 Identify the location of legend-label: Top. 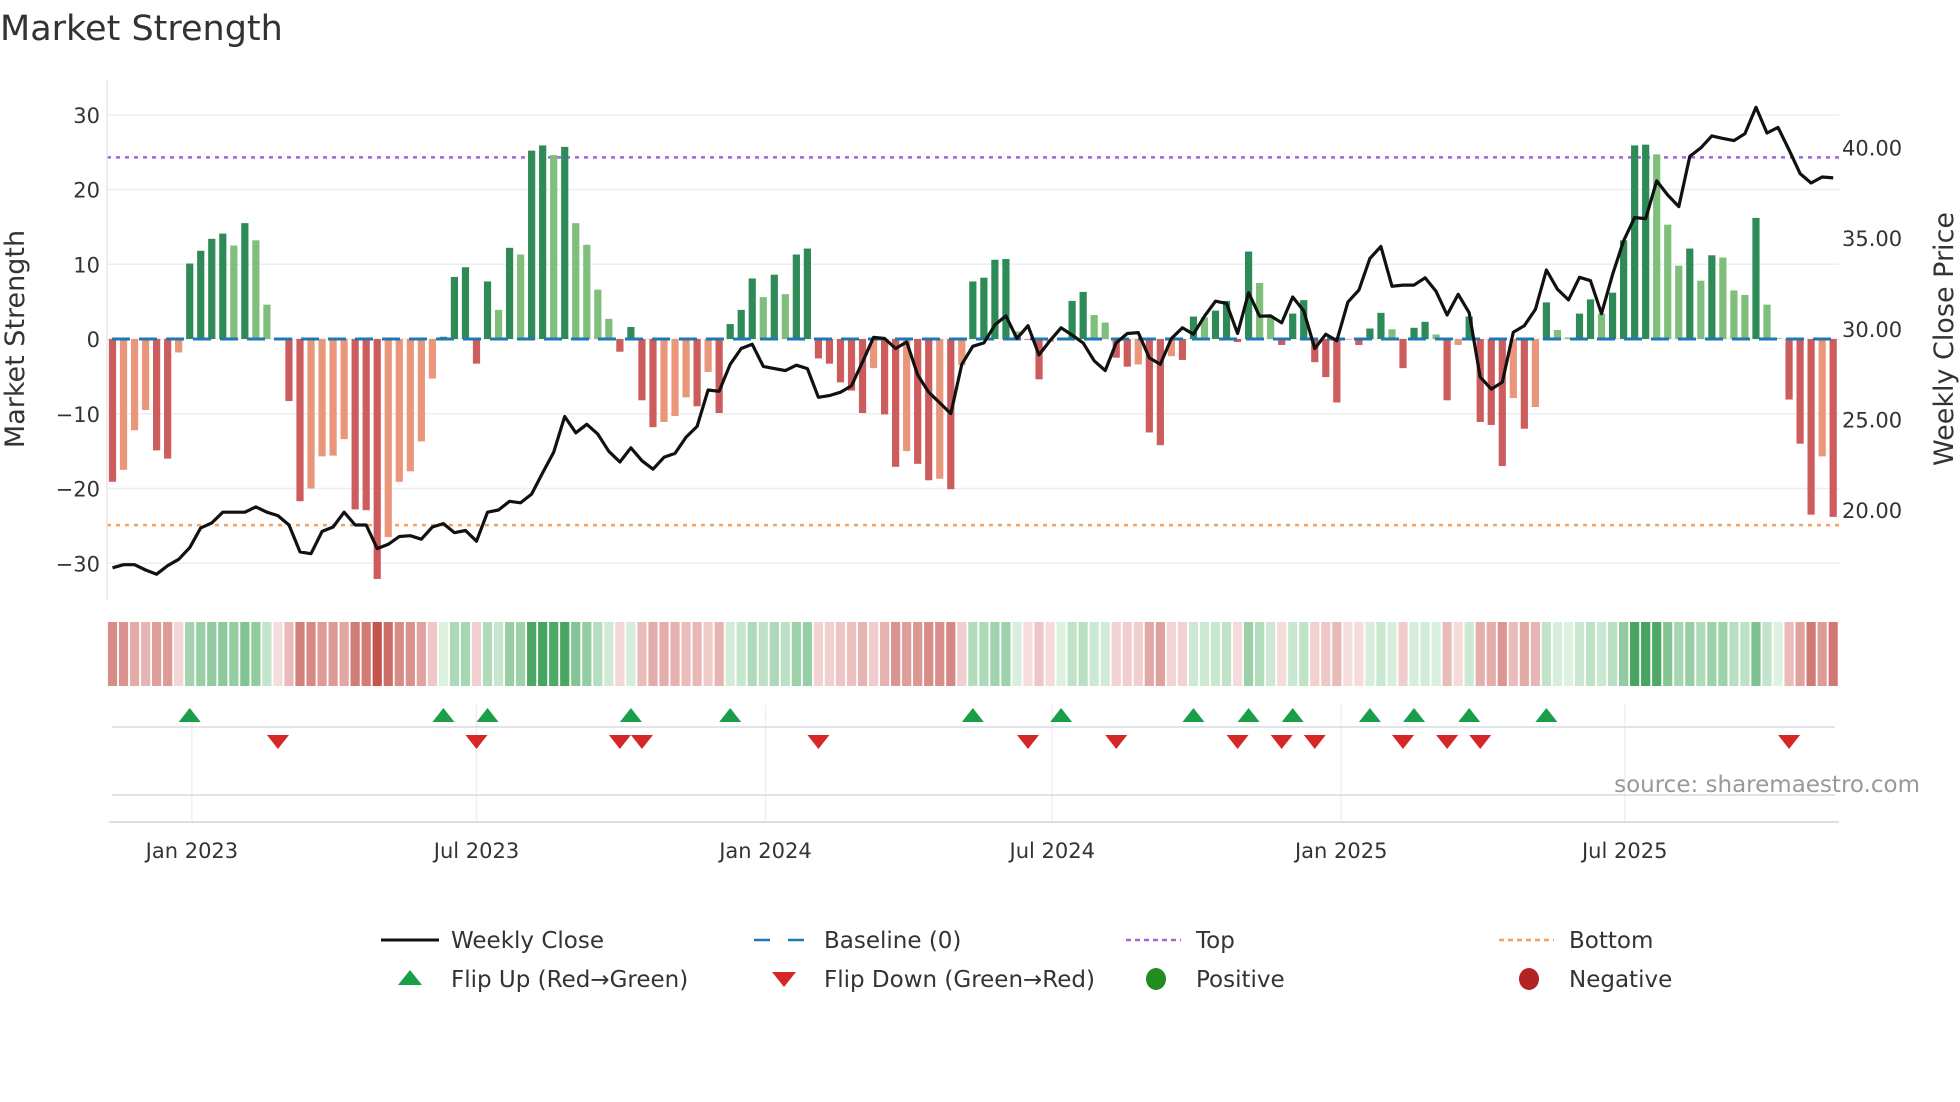
(1215, 941).